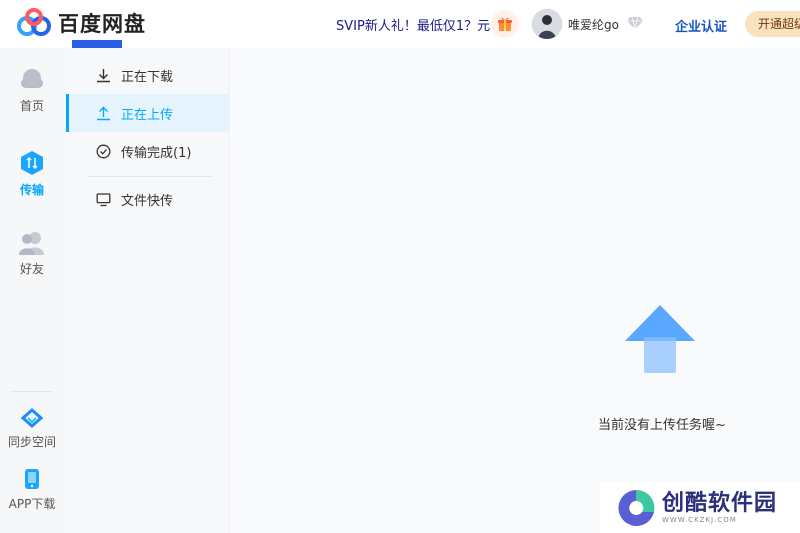 The height and width of the screenshot is (533, 800). What do you see at coordinates (720, 503) in the screenshot?
I see `watermark-title: 创酷软件园` at bounding box center [720, 503].